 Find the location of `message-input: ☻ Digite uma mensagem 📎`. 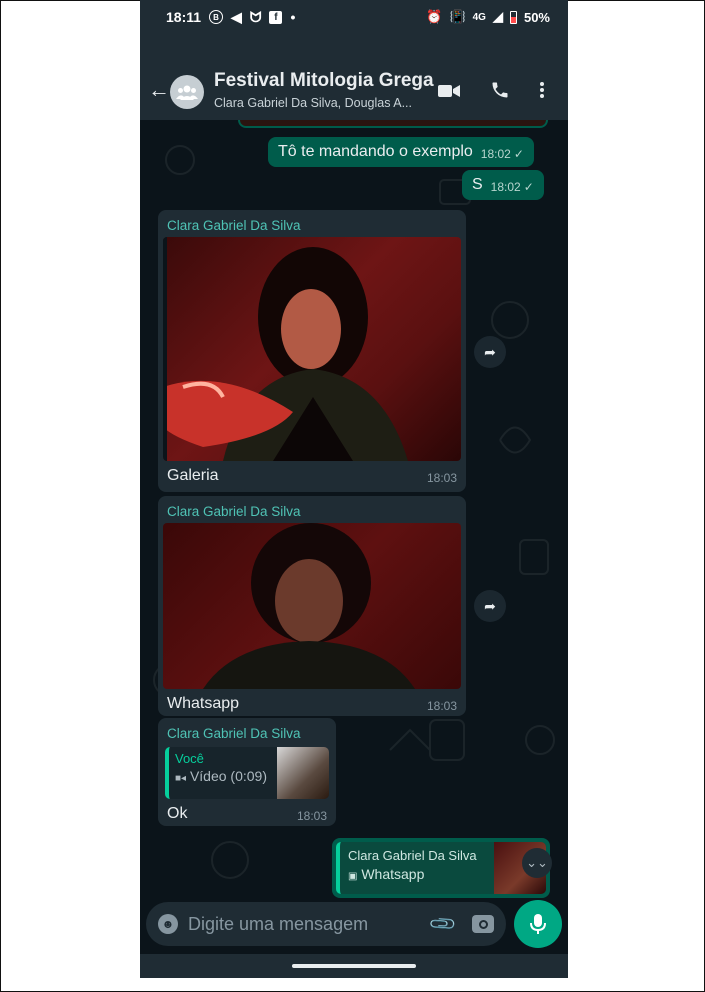

message-input: ☻ Digite uma mensagem 📎 is located at coordinates (326, 924).